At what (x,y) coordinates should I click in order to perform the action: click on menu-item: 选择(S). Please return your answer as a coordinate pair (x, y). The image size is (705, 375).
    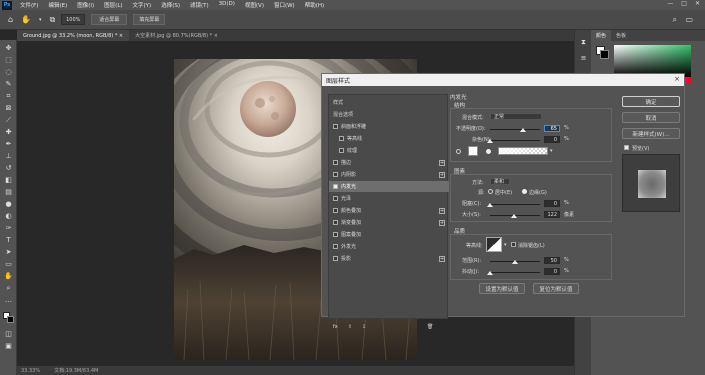
    Looking at the image, I should click on (170, 5).